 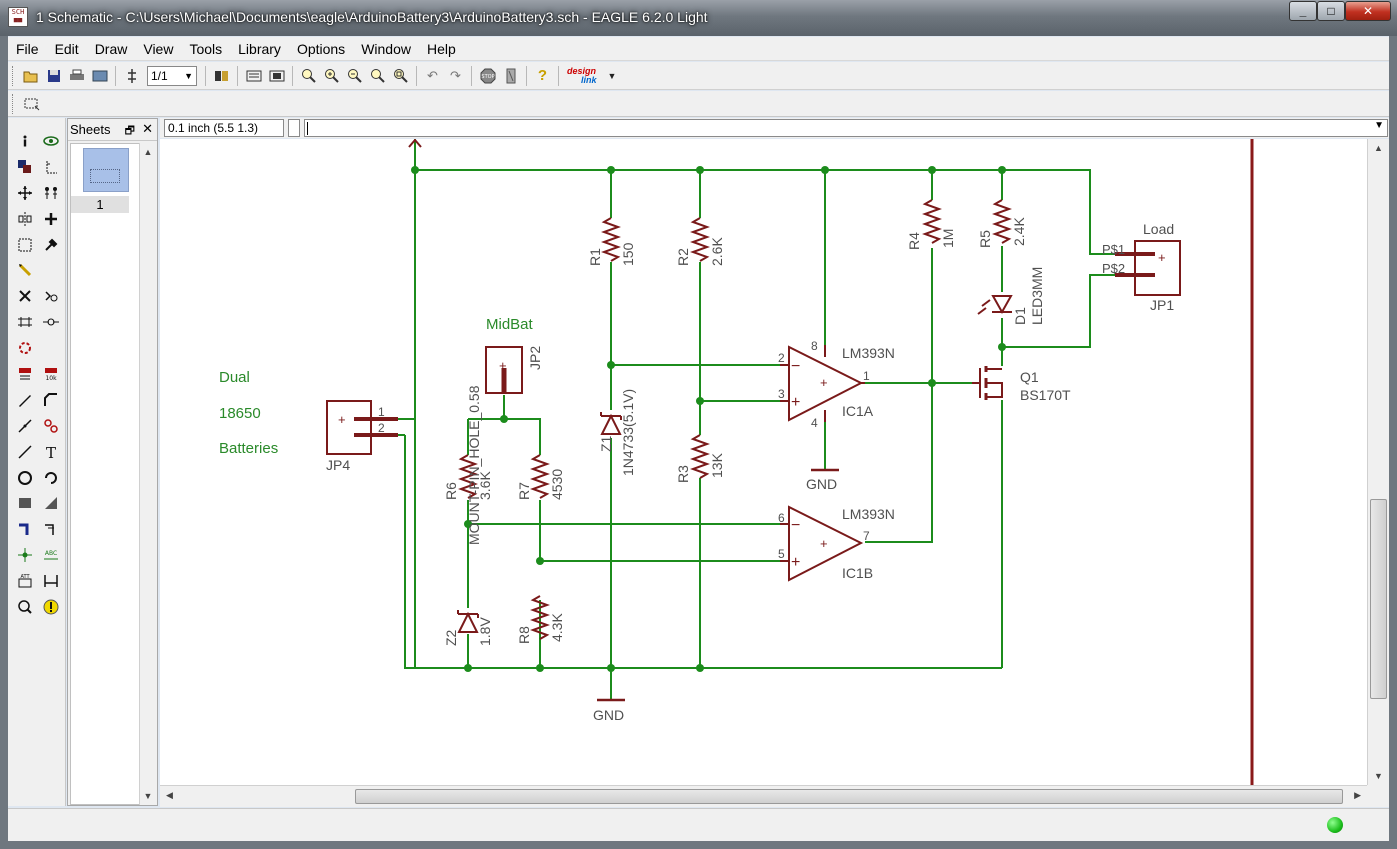 I want to click on replace-icon, so click(x=25, y=348).